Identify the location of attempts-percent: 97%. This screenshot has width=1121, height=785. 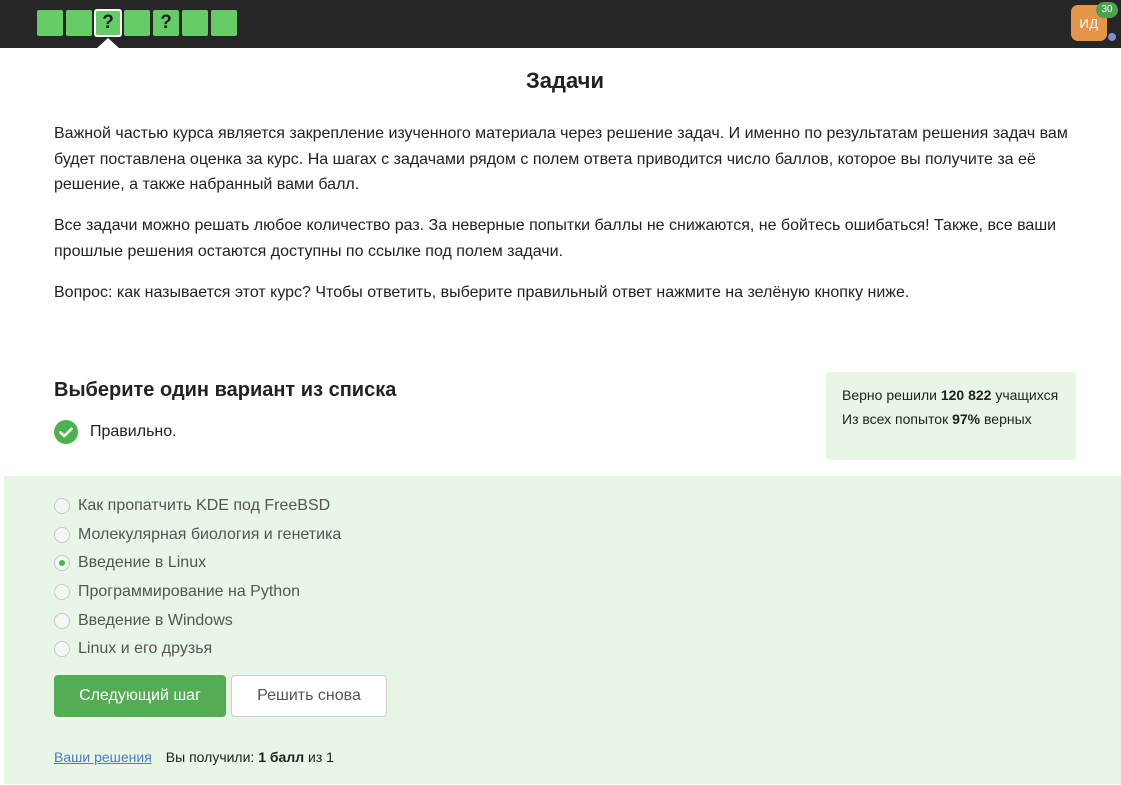
(966, 419).